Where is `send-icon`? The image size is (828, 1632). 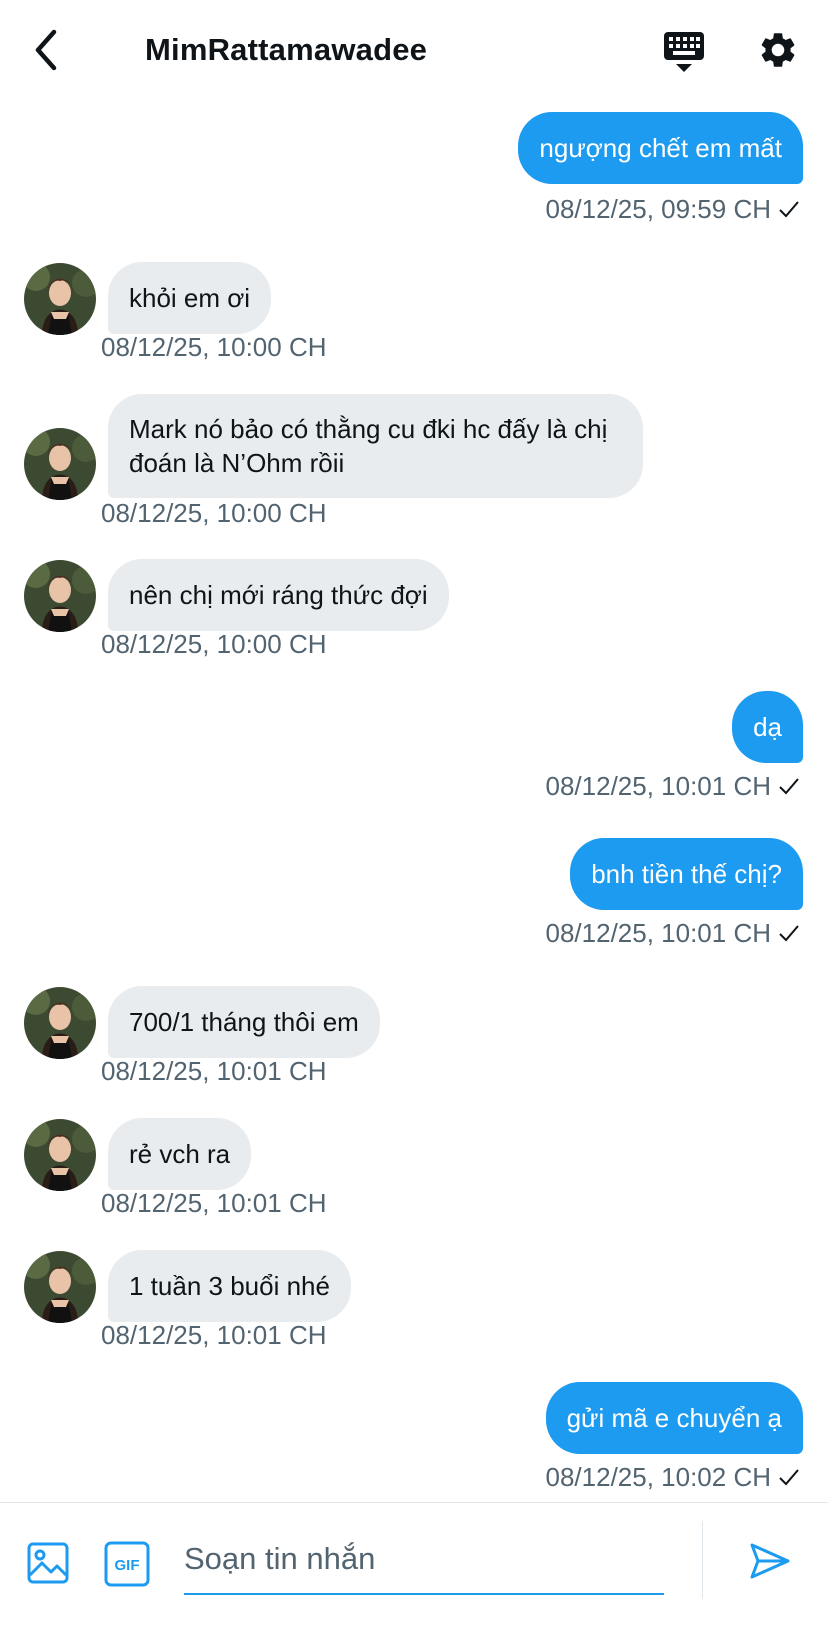
send-icon is located at coordinates (770, 1561).